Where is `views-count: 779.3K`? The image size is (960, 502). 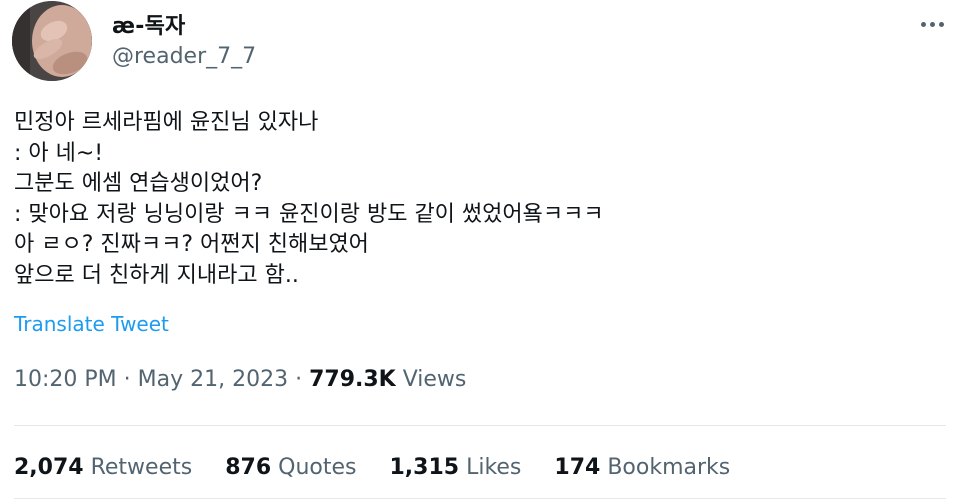
views-count: 779.3K is located at coordinates (352, 379).